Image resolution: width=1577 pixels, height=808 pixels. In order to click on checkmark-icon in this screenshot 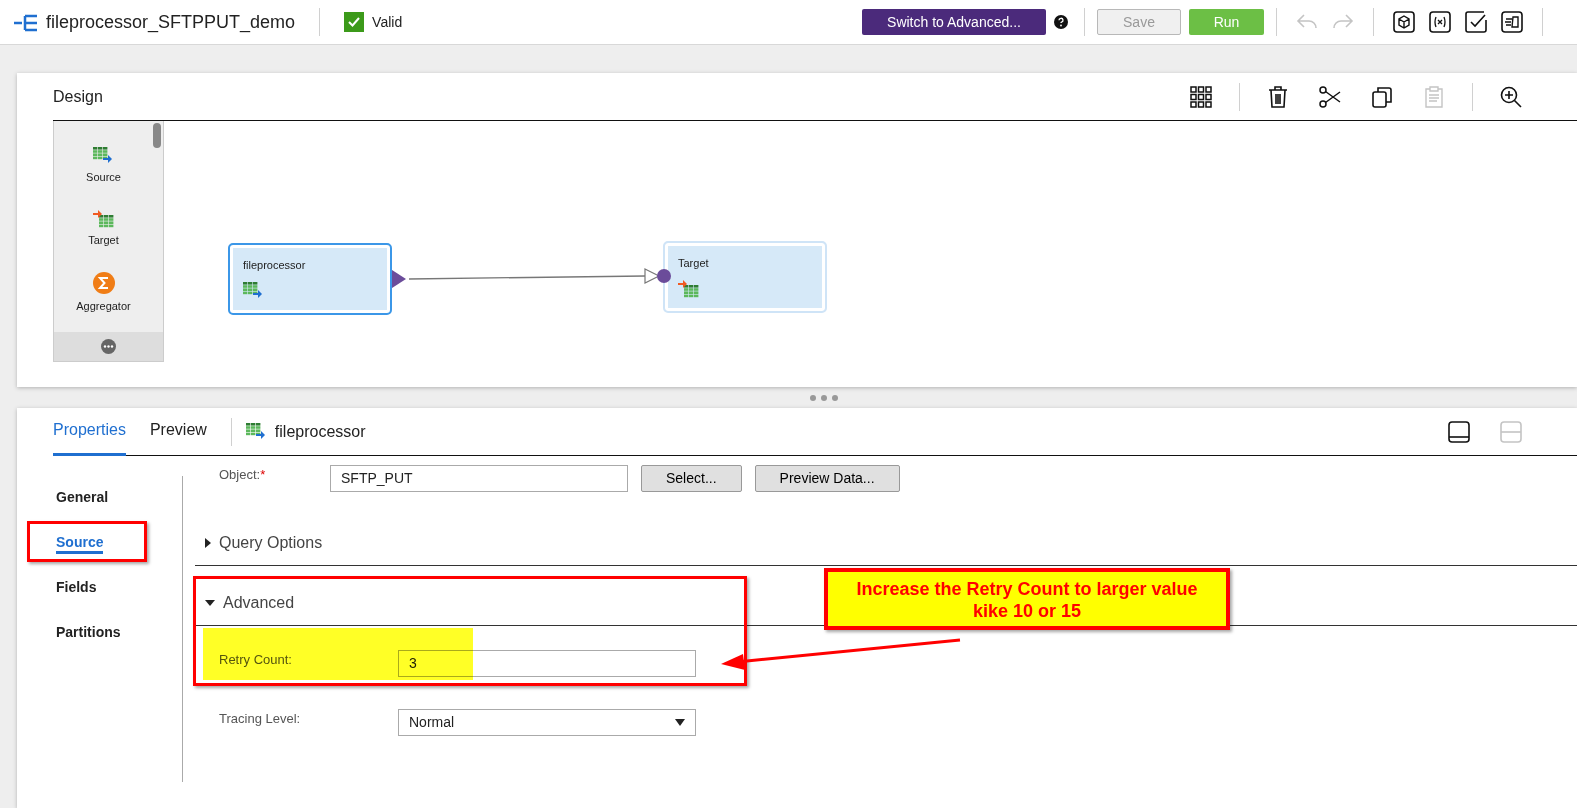, I will do `click(1476, 22)`.